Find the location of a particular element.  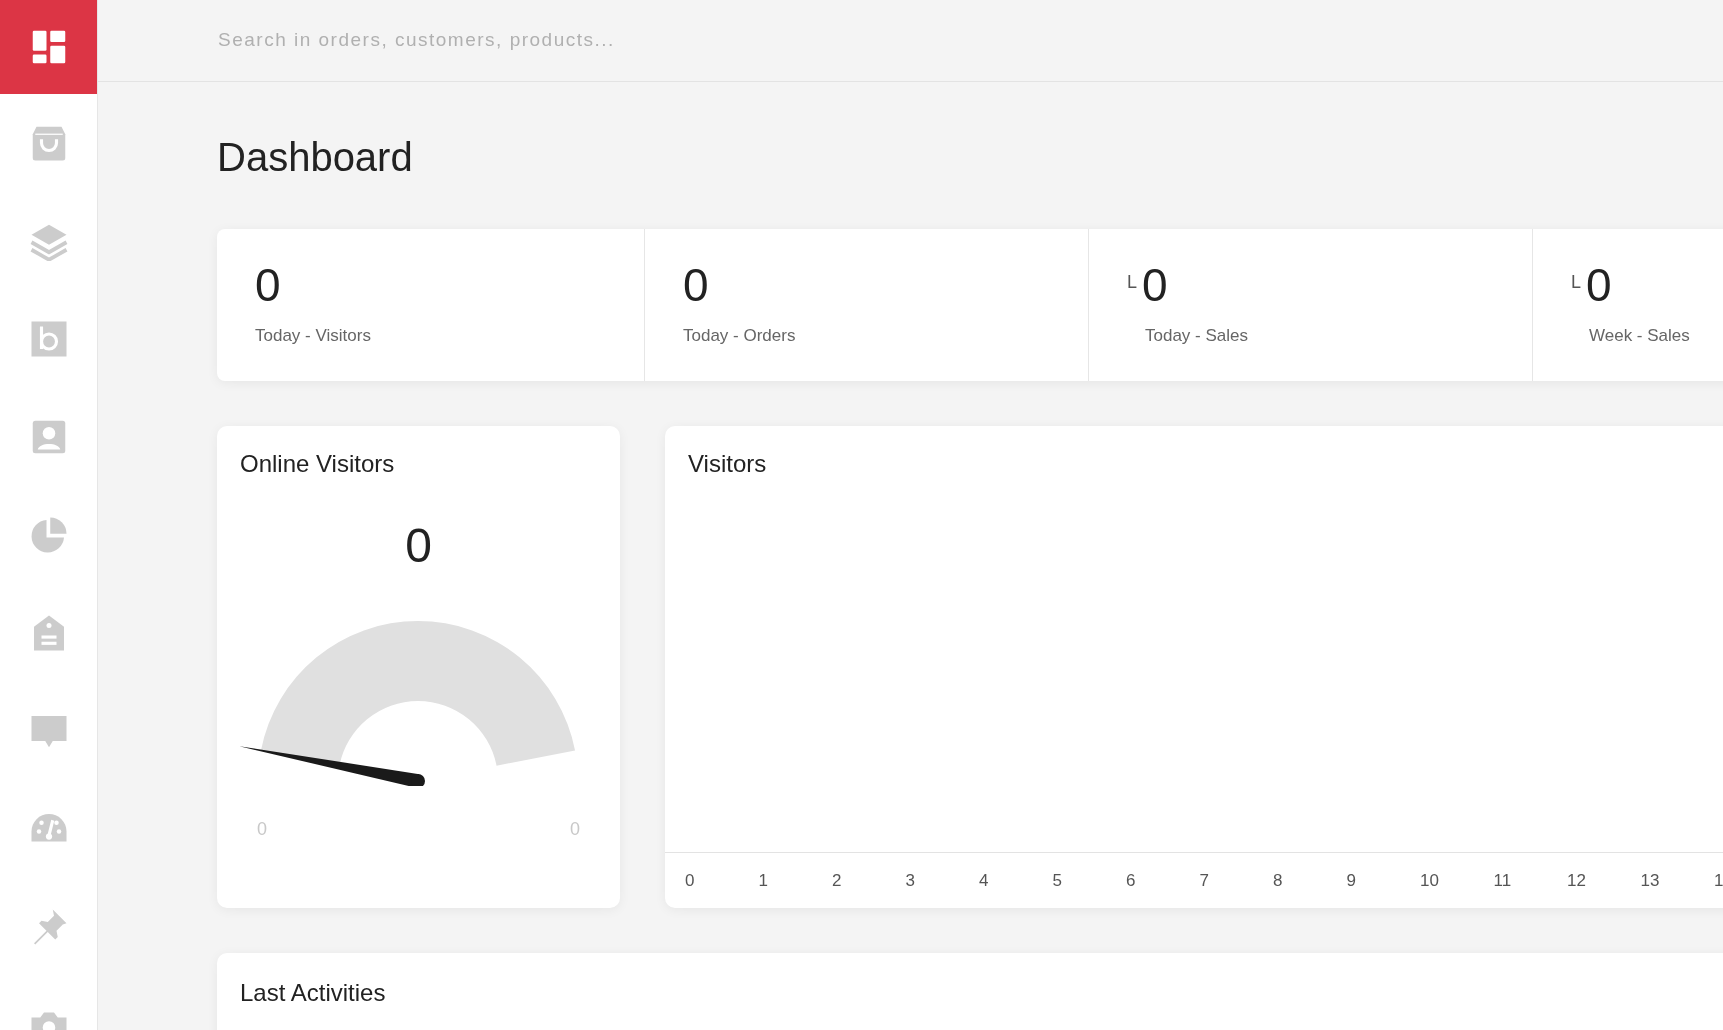

stat-label: Today - Sales is located at coordinates (1196, 336).